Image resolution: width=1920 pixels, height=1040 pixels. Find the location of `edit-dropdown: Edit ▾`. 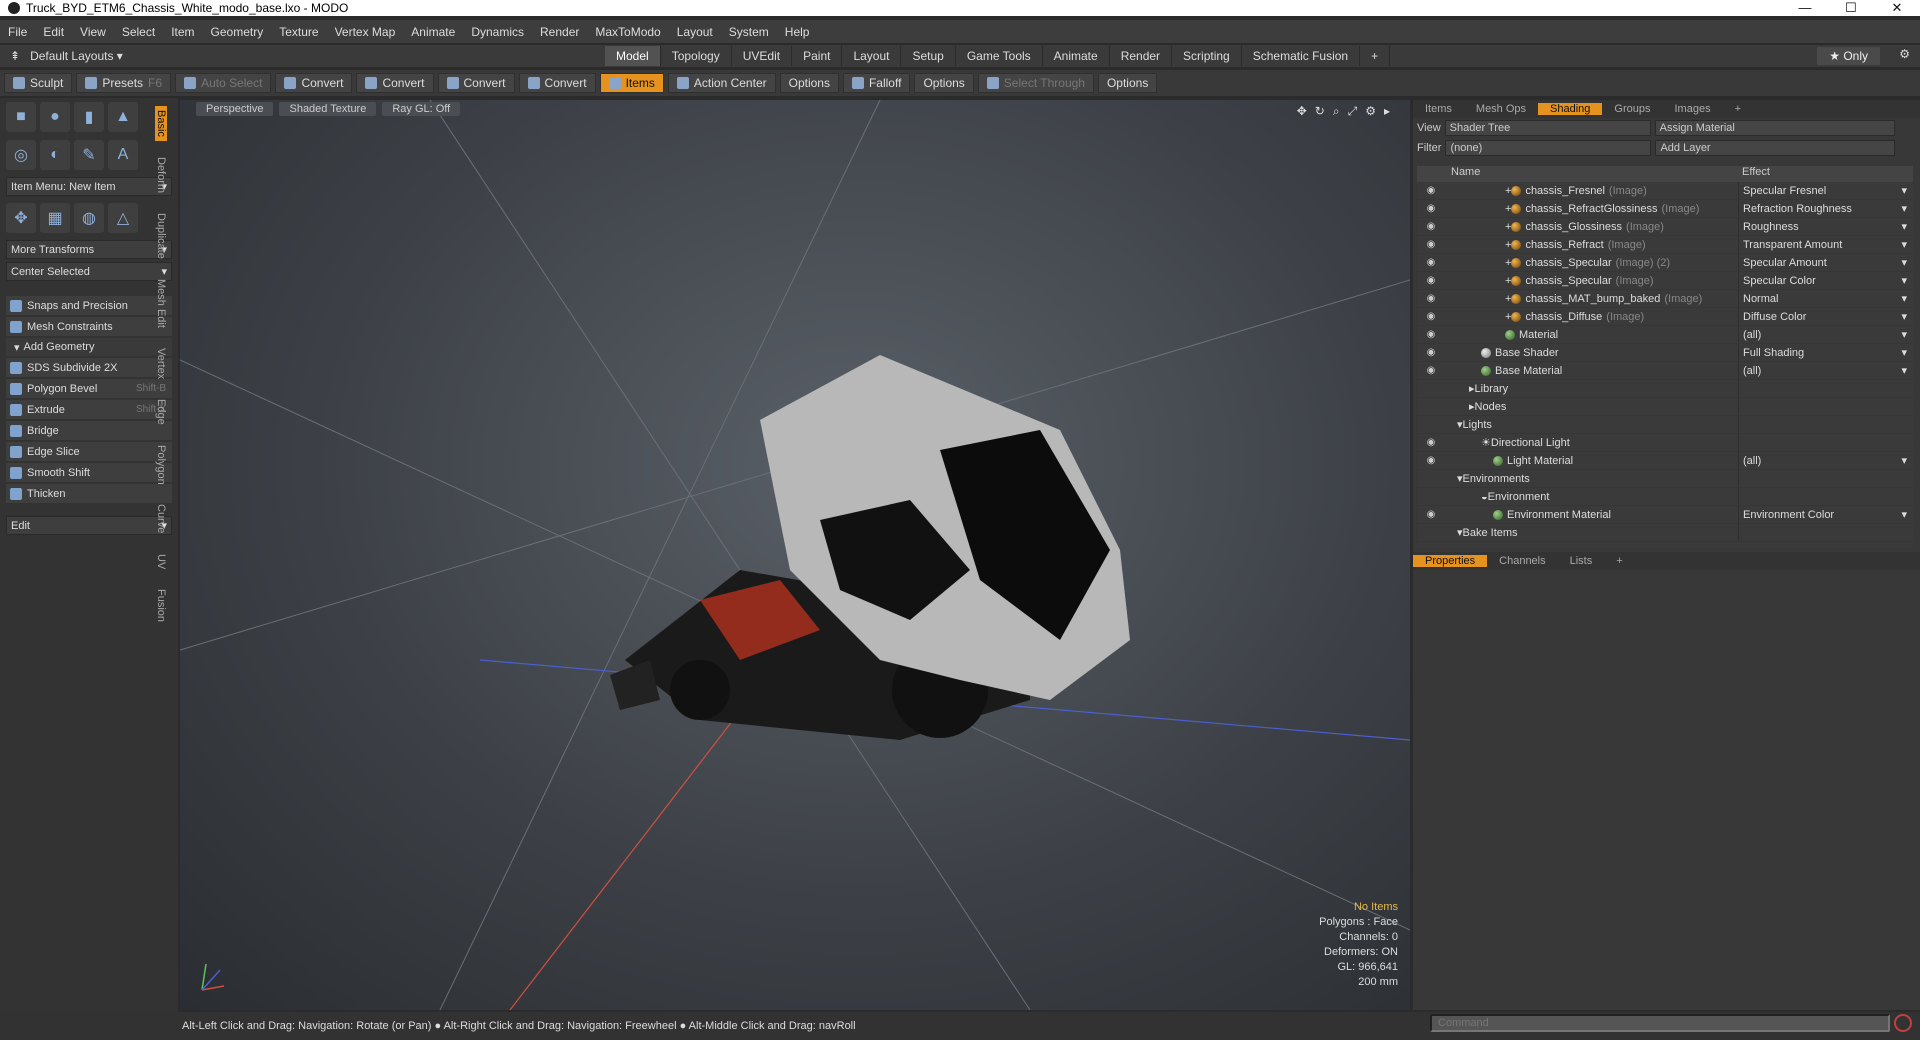

edit-dropdown: Edit ▾ is located at coordinates (89, 525).